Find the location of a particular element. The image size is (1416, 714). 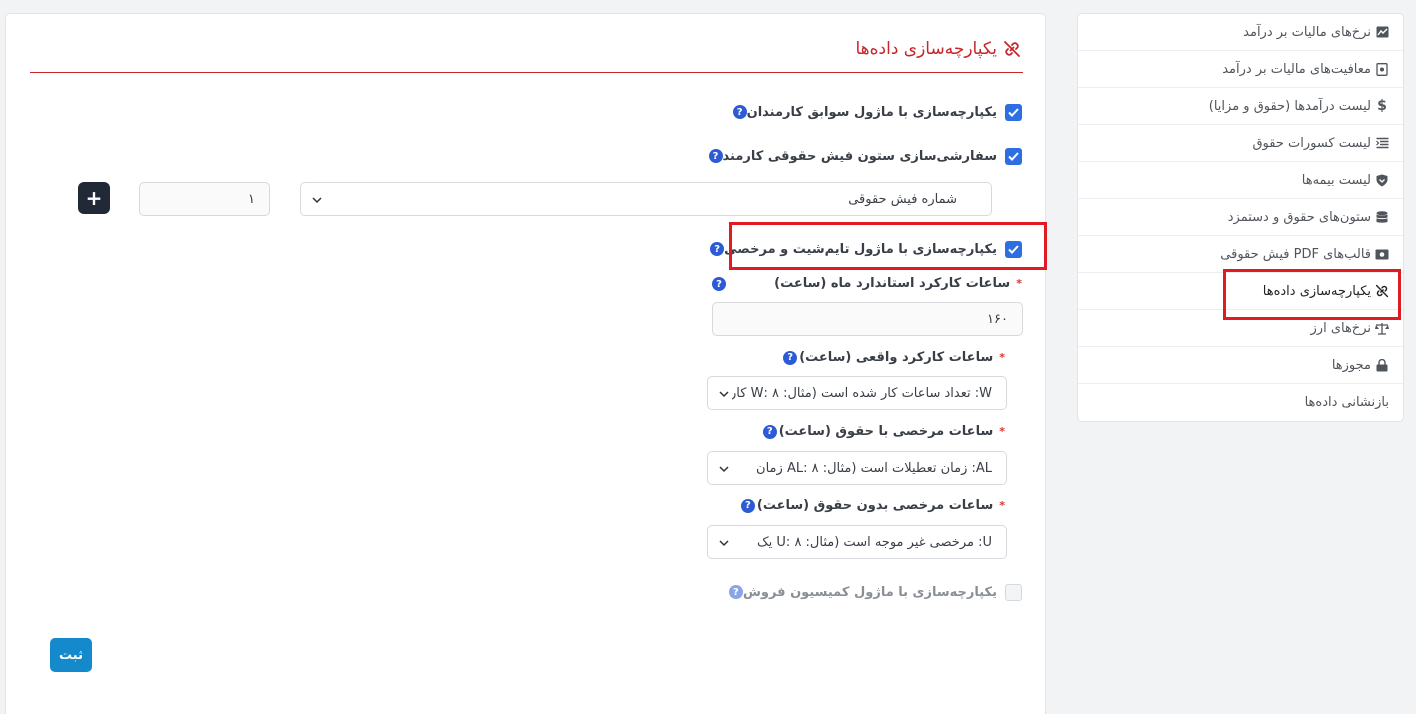

column-order-value: ۱ is located at coordinates (251, 199).